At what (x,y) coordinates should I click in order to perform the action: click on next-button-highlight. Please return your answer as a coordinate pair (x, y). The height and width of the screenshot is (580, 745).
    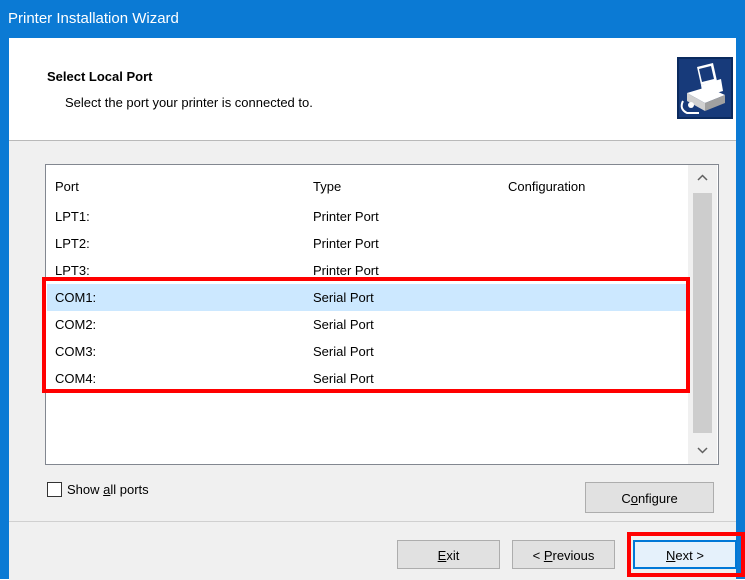
    Looking at the image, I should click on (686, 554).